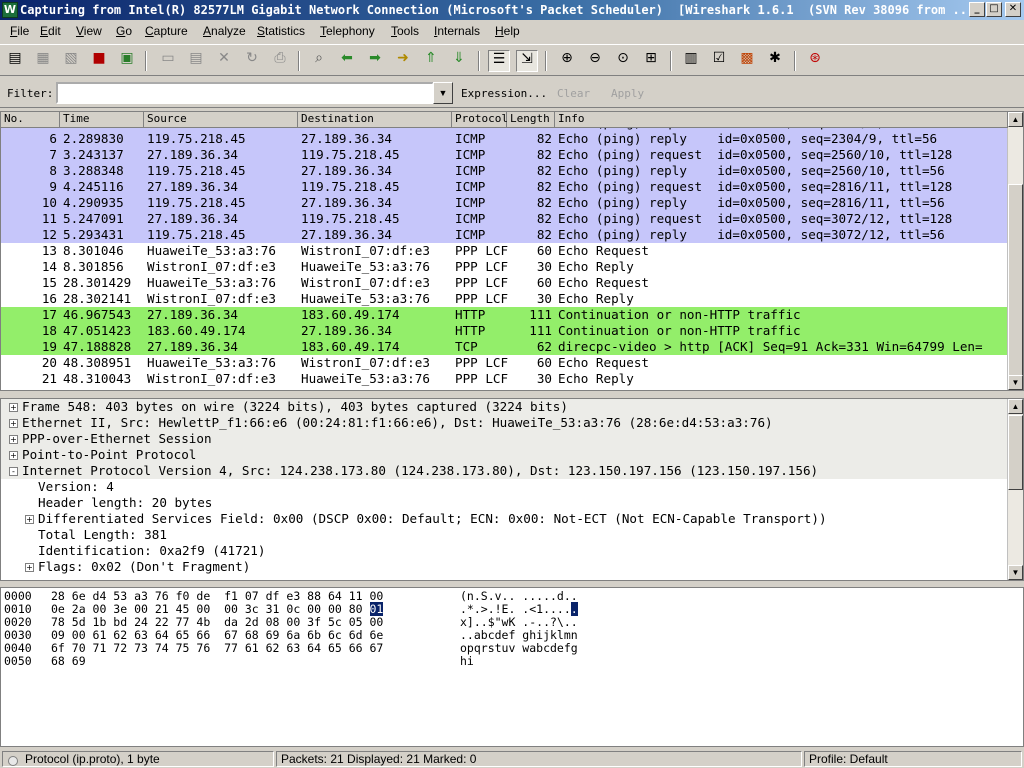  Describe the element at coordinates (531, 120) in the screenshot. I see `column-header-length: Length` at that location.